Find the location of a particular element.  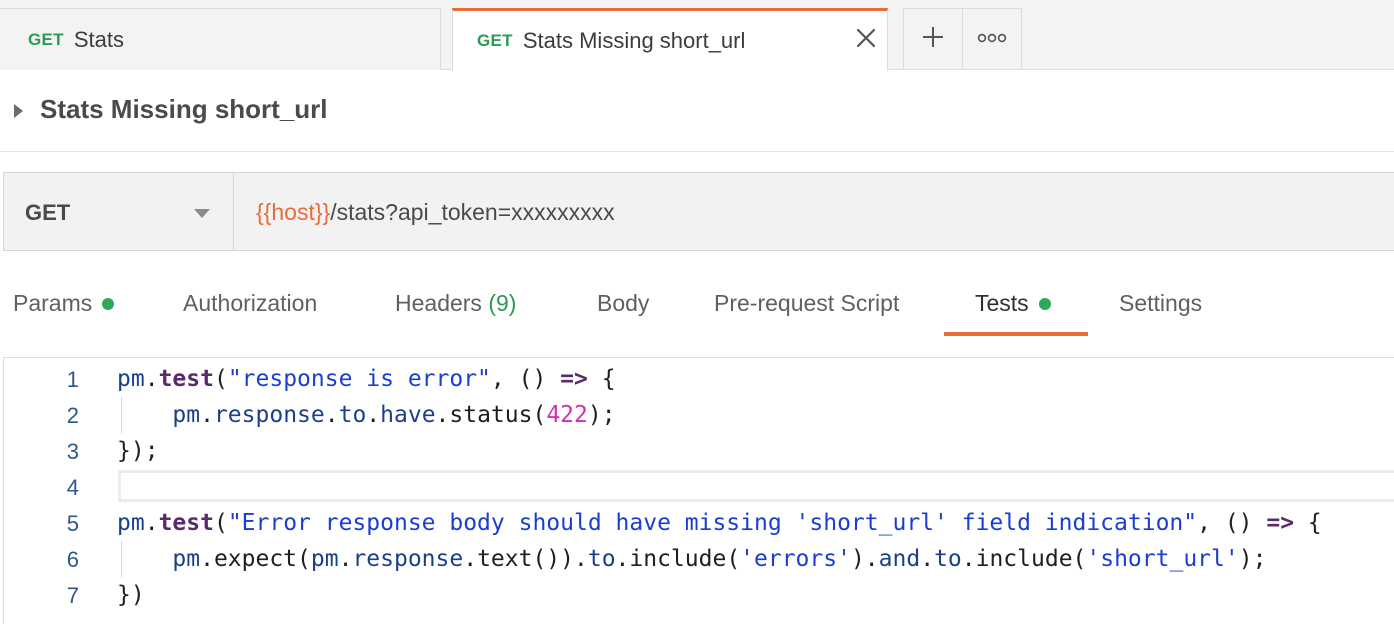

new-tab-button is located at coordinates (933, 38).